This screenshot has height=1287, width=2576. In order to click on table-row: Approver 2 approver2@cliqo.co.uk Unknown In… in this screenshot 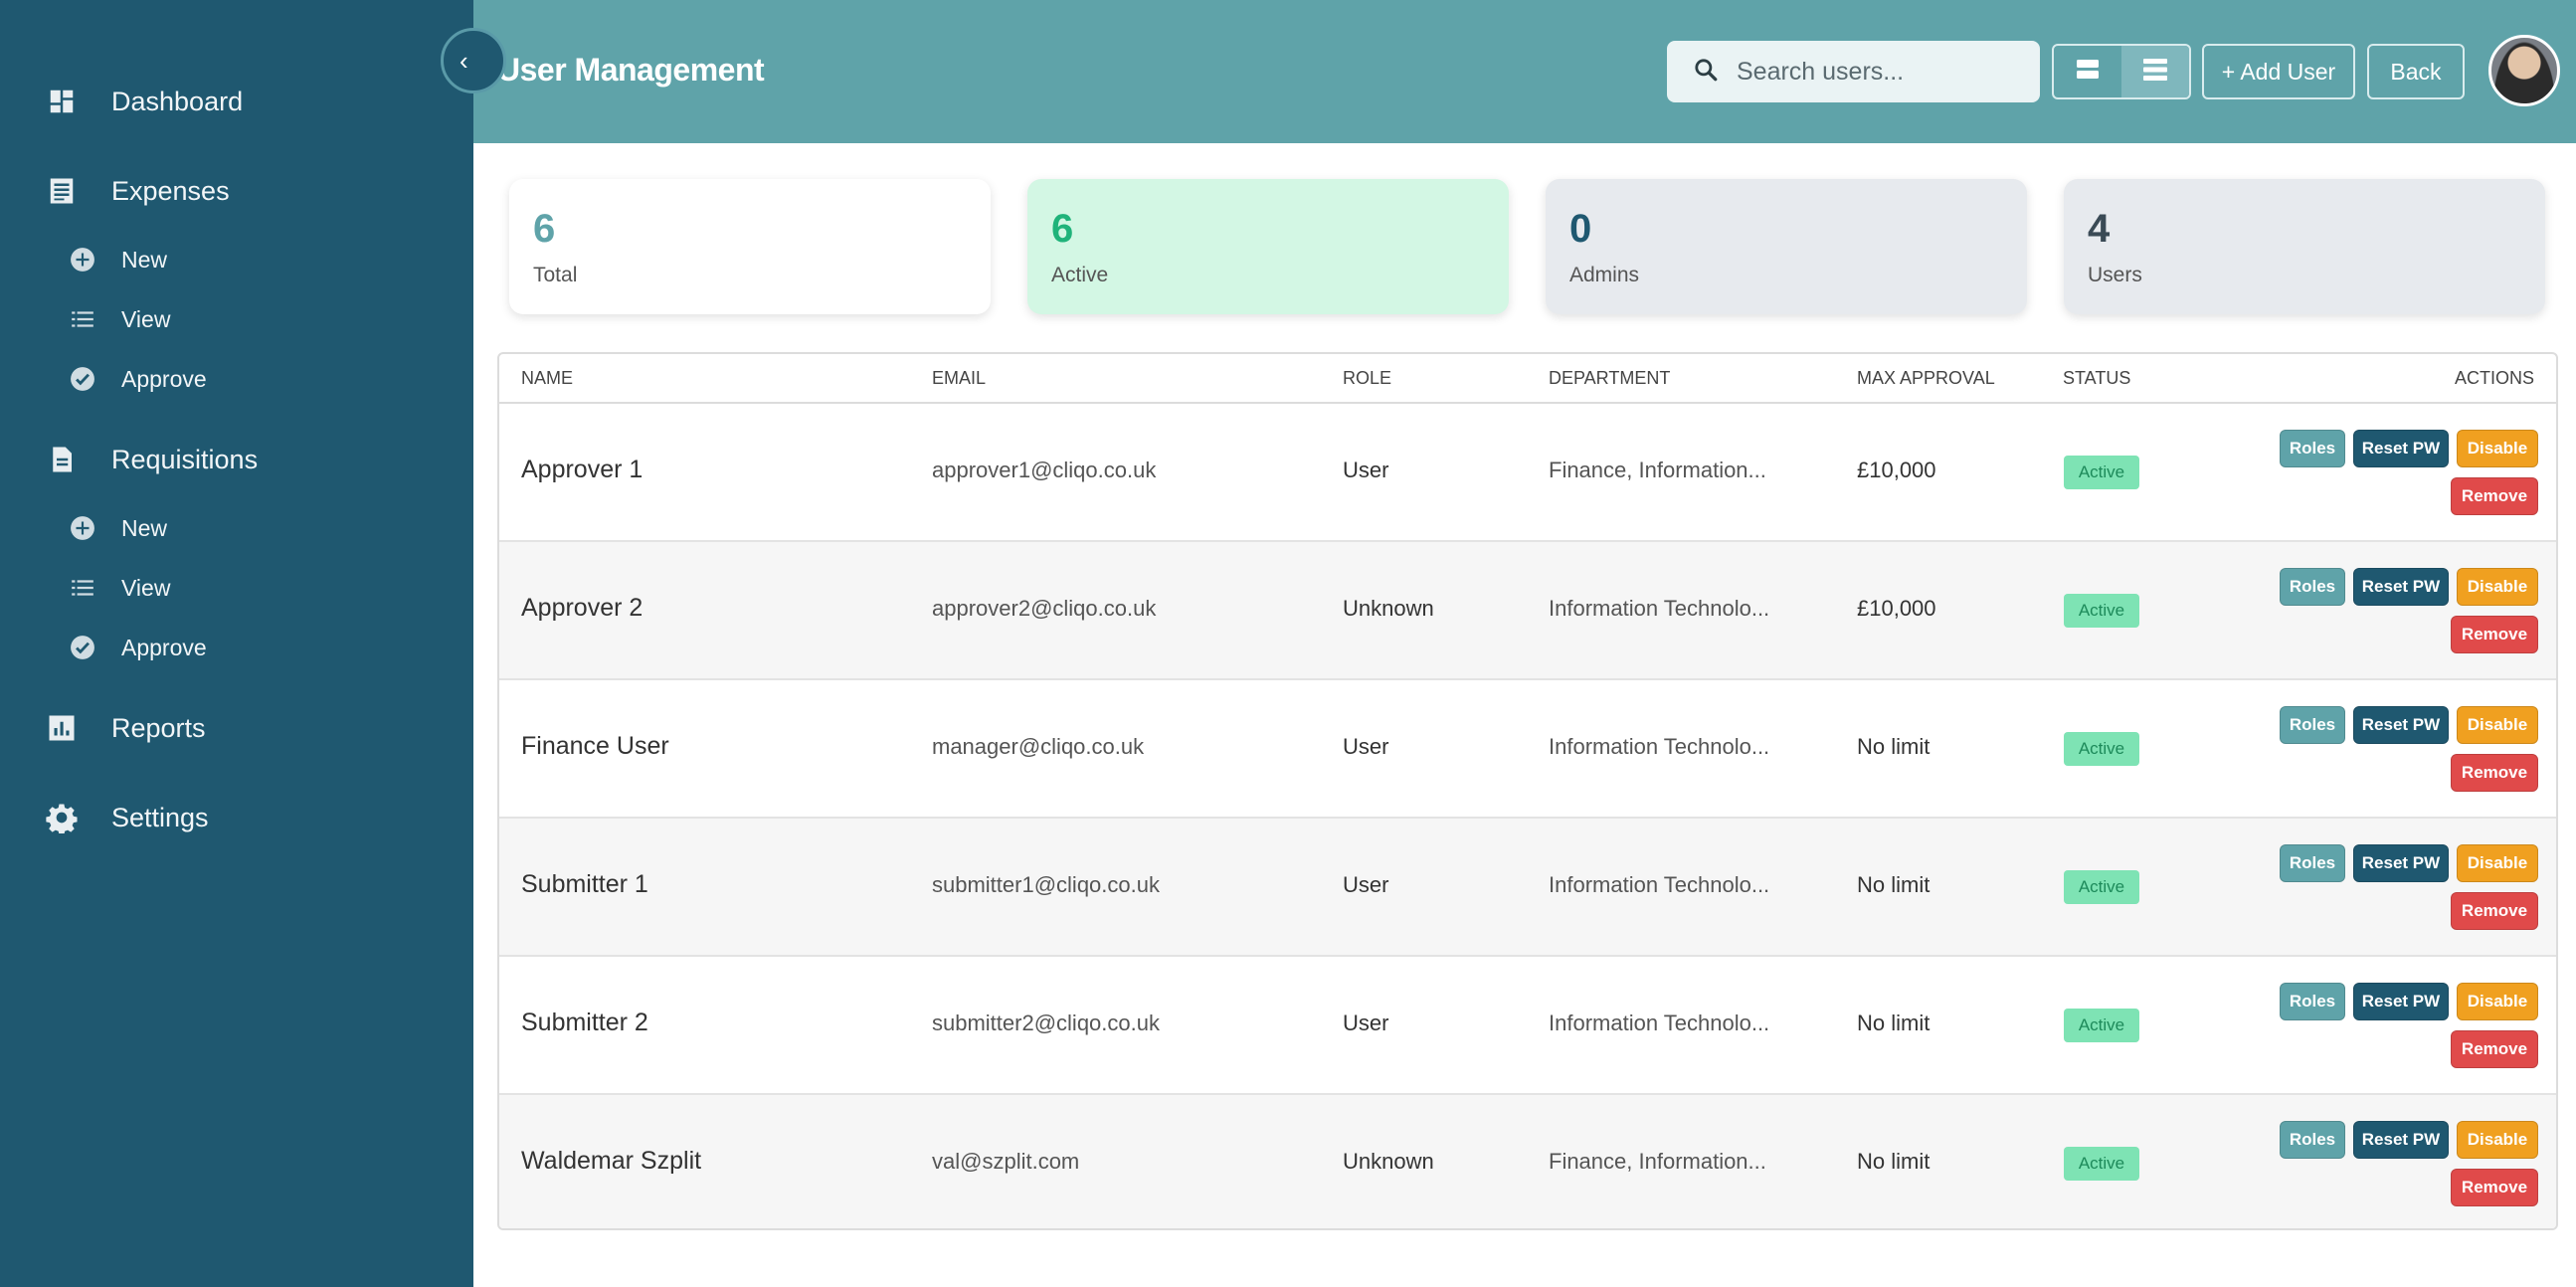, I will do `click(1527, 611)`.